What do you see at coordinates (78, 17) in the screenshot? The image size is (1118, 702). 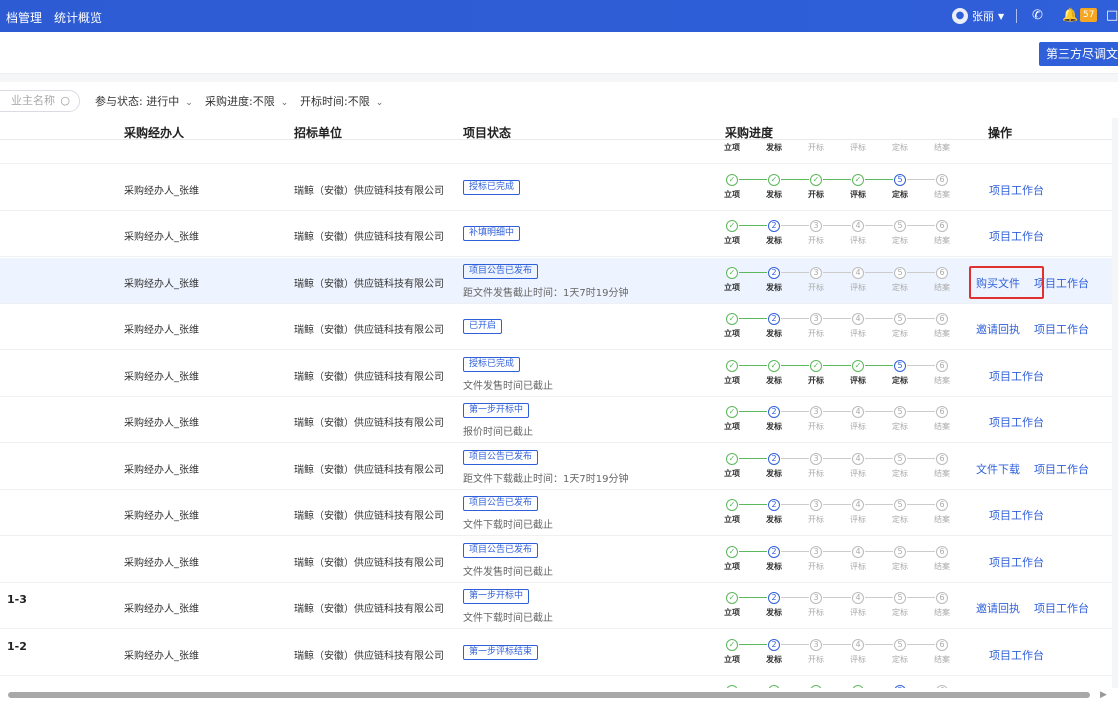 I see `nav-item-statistics: 统计概览` at bounding box center [78, 17].